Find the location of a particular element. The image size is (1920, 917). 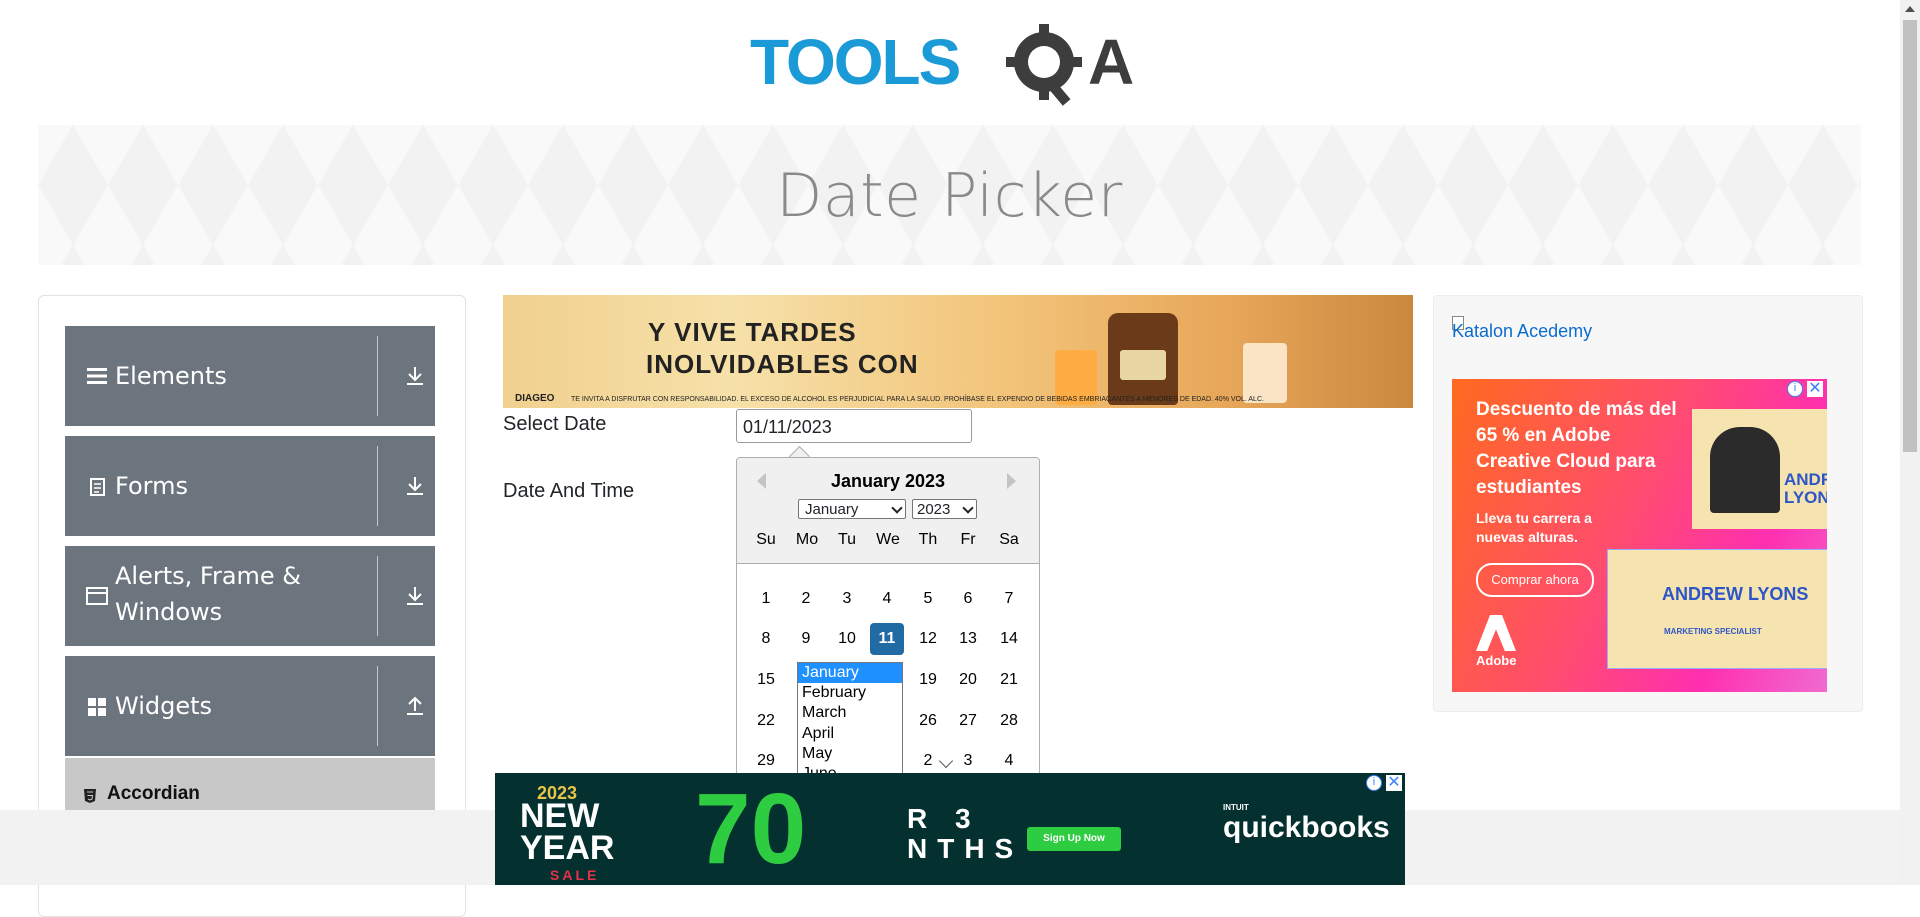

calendar-day: 10 is located at coordinates (847, 639).